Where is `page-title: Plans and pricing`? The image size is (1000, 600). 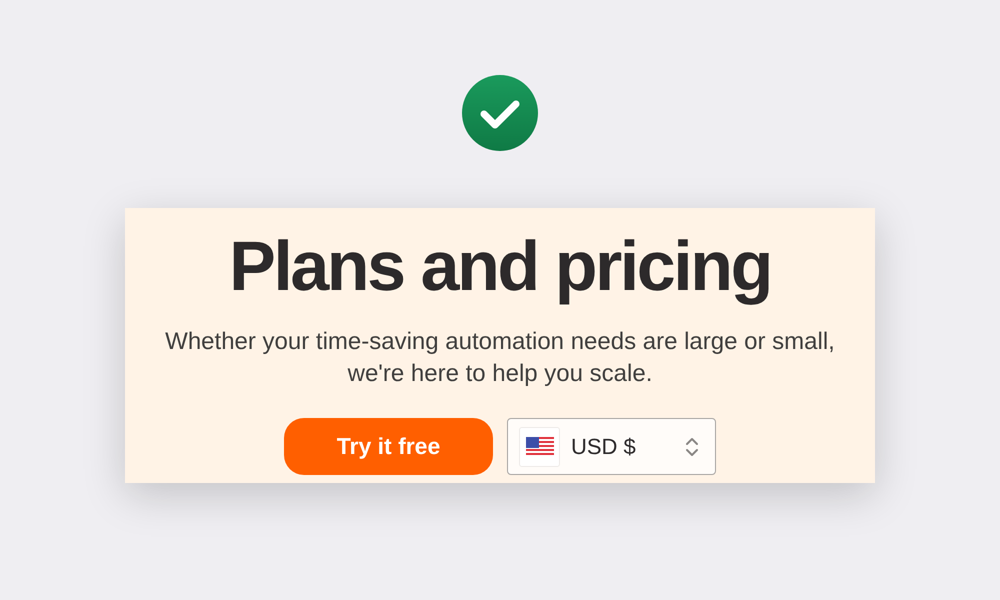 page-title: Plans and pricing is located at coordinates (500, 266).